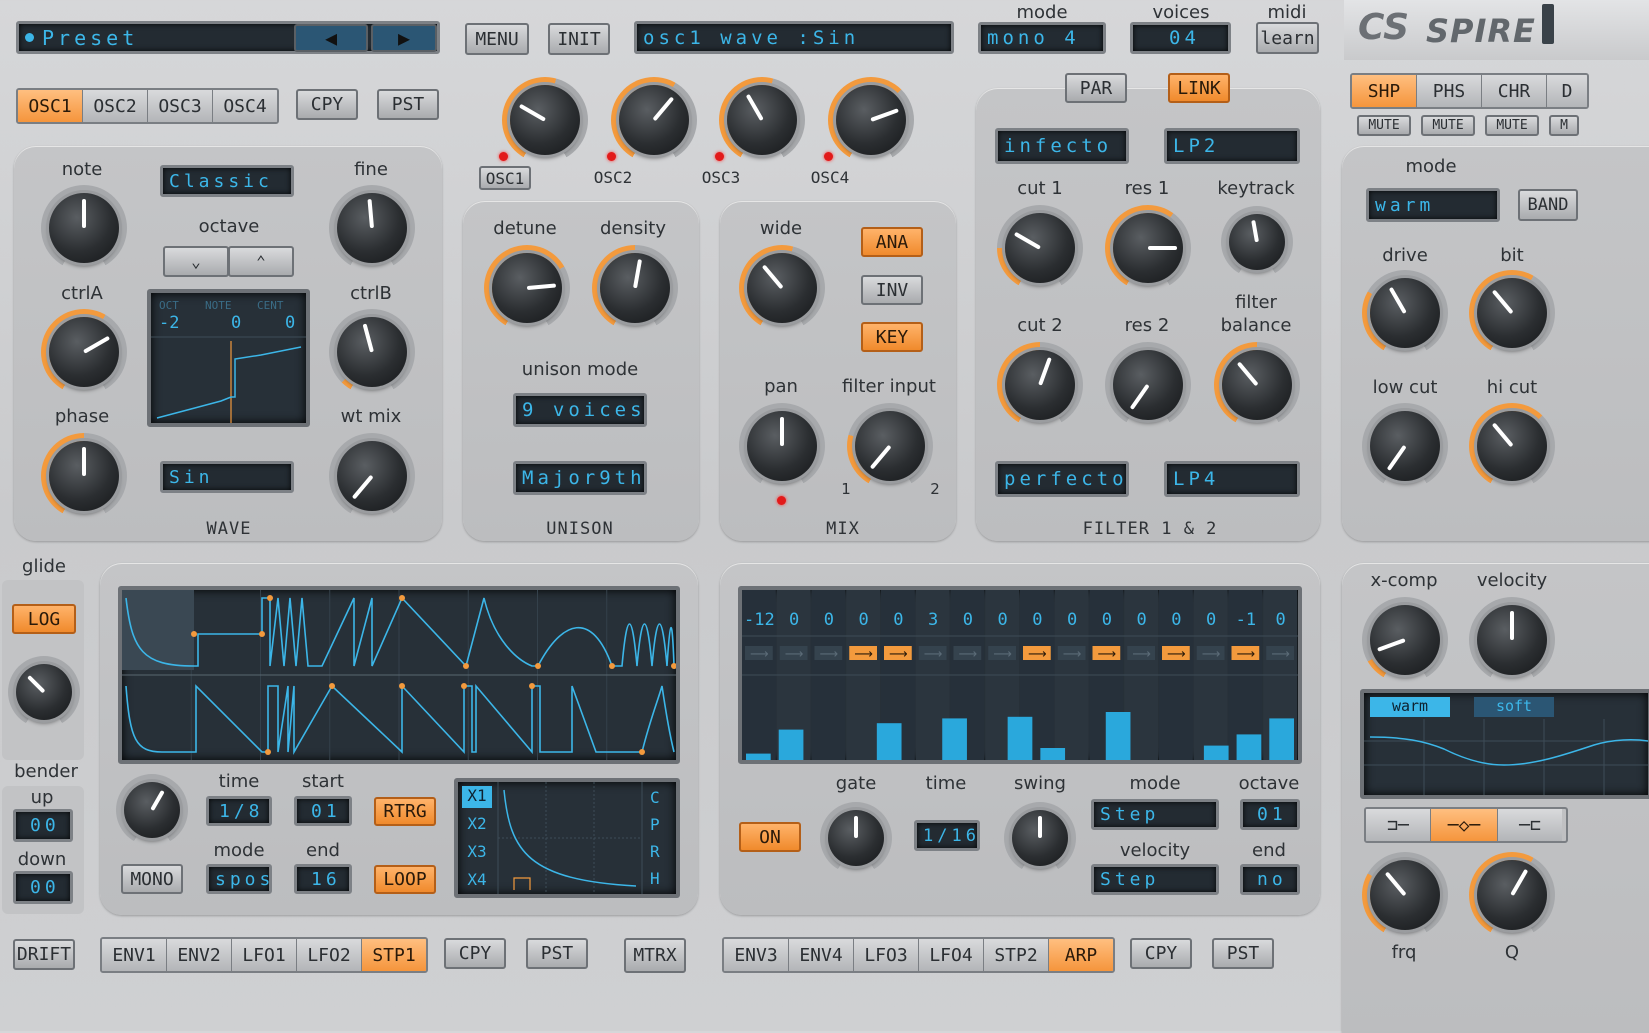  What do you see at coordinates (405, 811) in the screenshot?
I see `rtrg-button: RTRG` at bounding box center [405, 811].